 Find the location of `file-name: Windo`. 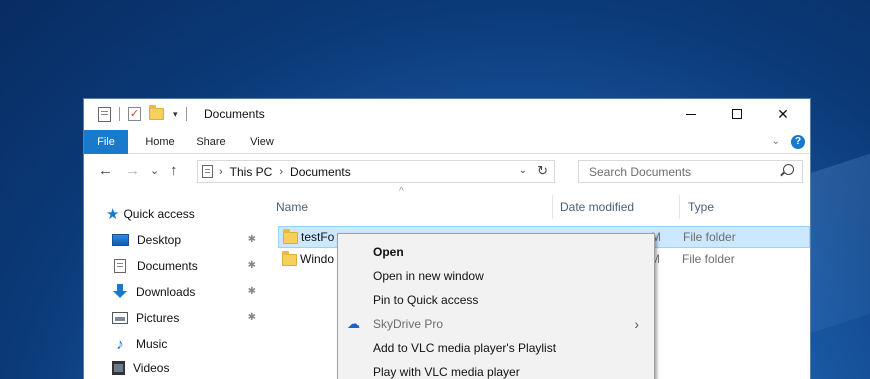

file-name: Windo is located at coordinates (317, 259).